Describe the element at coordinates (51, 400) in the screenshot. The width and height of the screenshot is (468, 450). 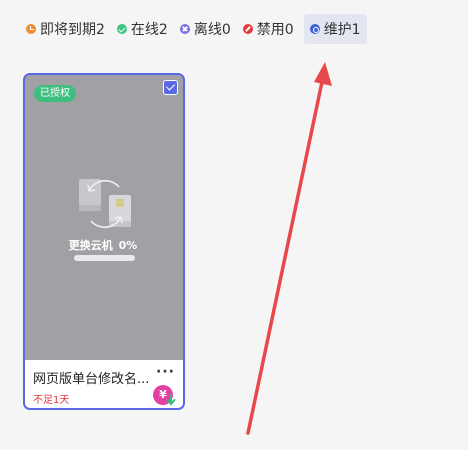
I see `expiry-note: 不足1天` at that location.